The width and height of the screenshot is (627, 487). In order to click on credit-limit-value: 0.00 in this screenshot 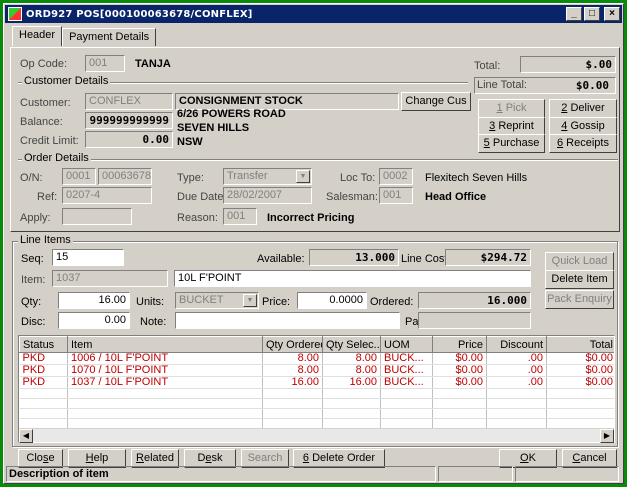, I will do `click(129, 139)`.